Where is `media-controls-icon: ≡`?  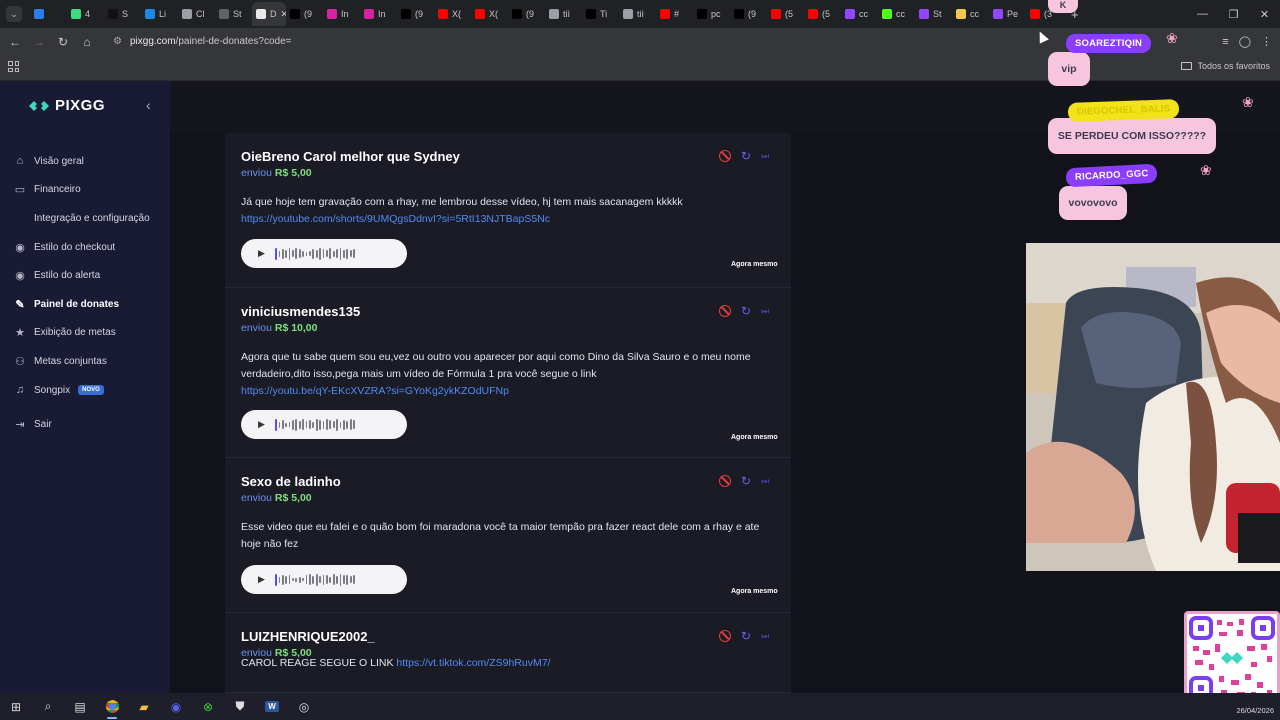
media-controls-icon: ≡ is located at coordinates (1225, 42).